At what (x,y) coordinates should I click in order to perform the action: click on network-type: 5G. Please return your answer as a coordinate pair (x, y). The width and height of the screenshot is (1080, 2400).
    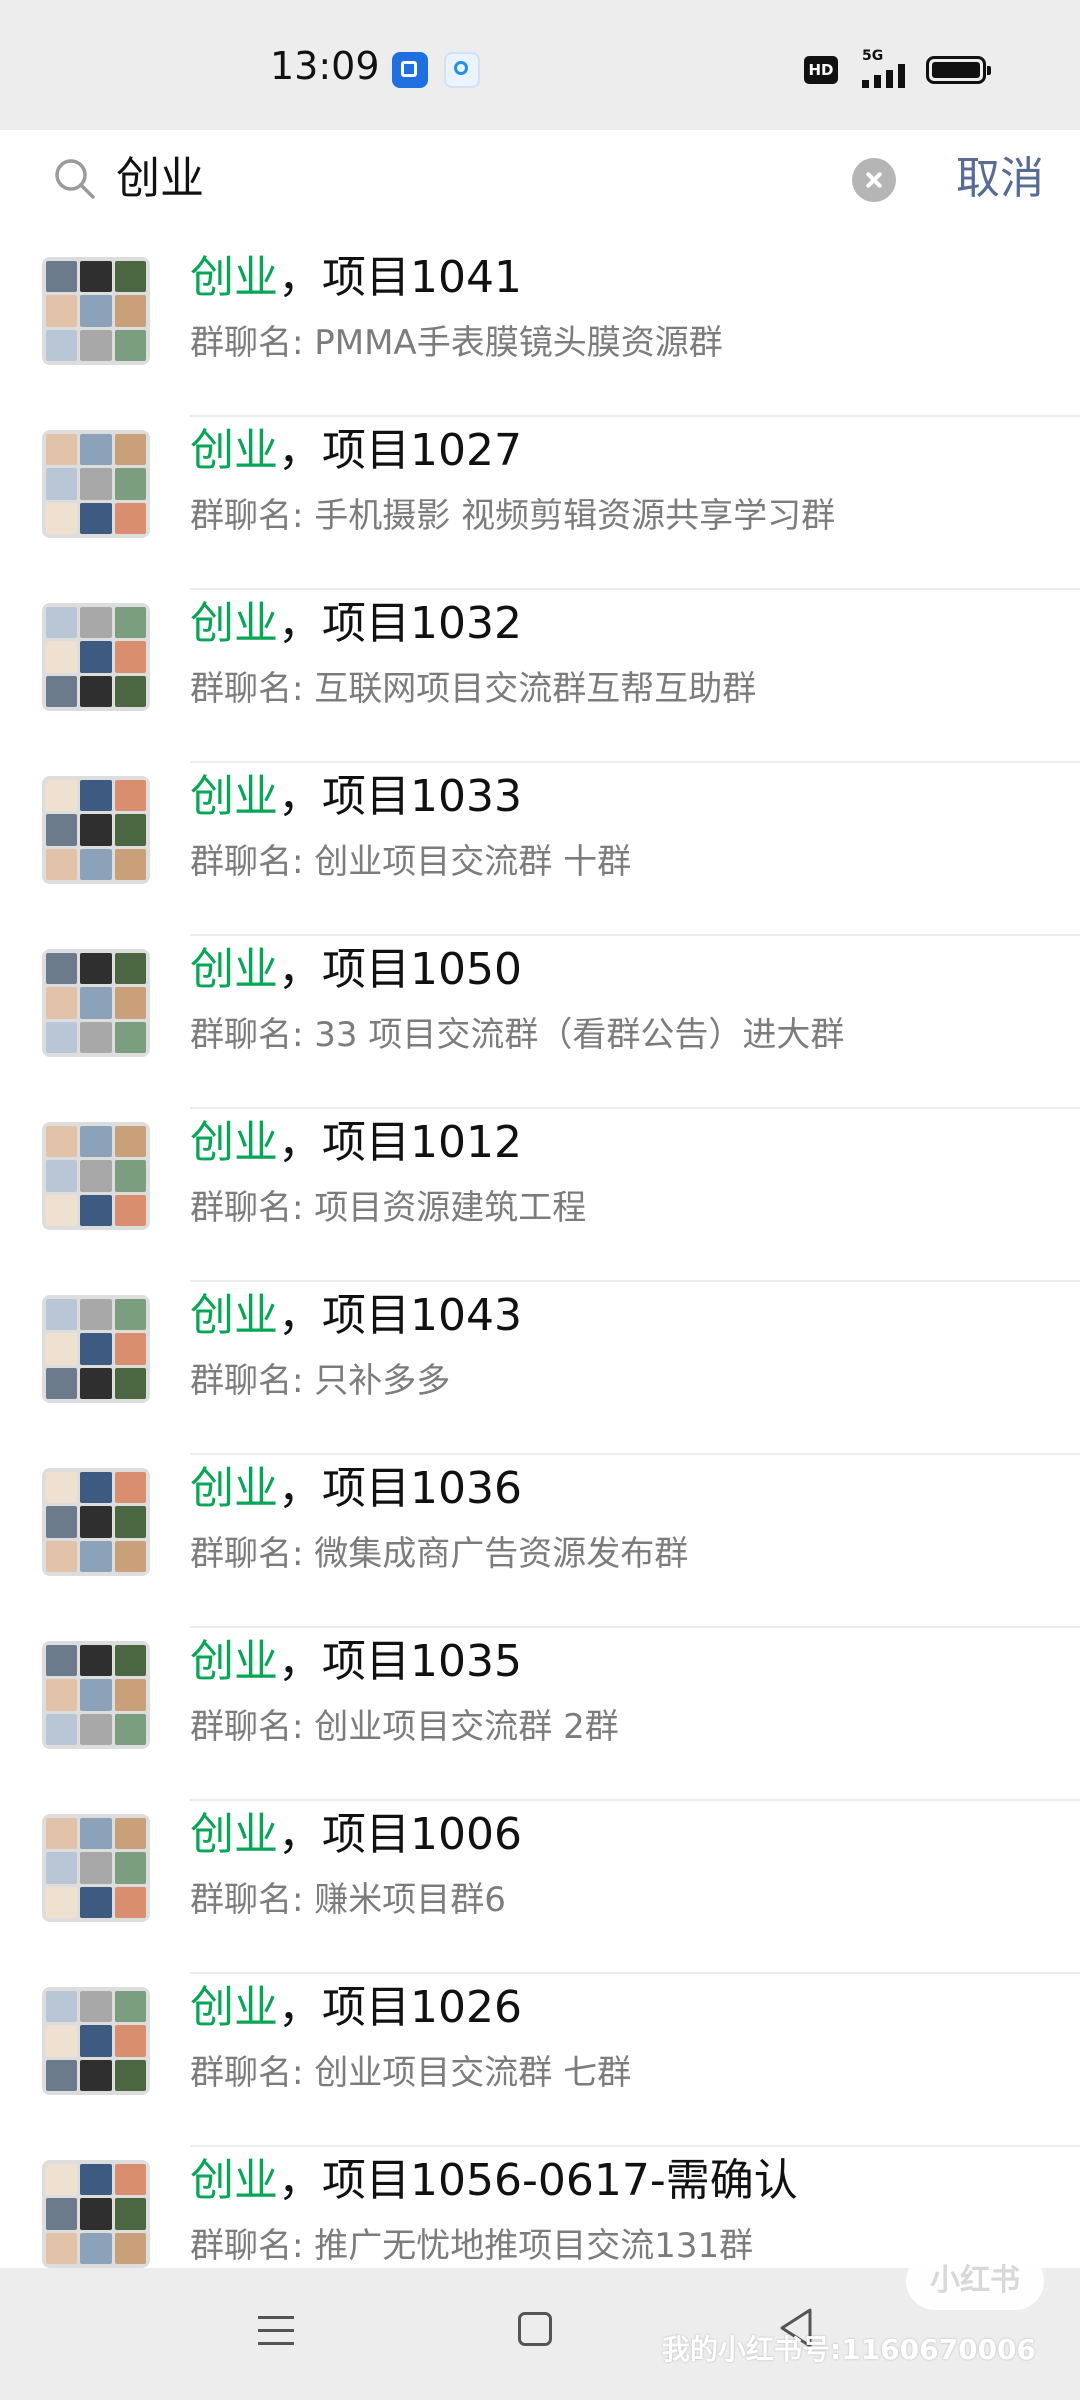
    Looking at the image, I should click on (873, 56).